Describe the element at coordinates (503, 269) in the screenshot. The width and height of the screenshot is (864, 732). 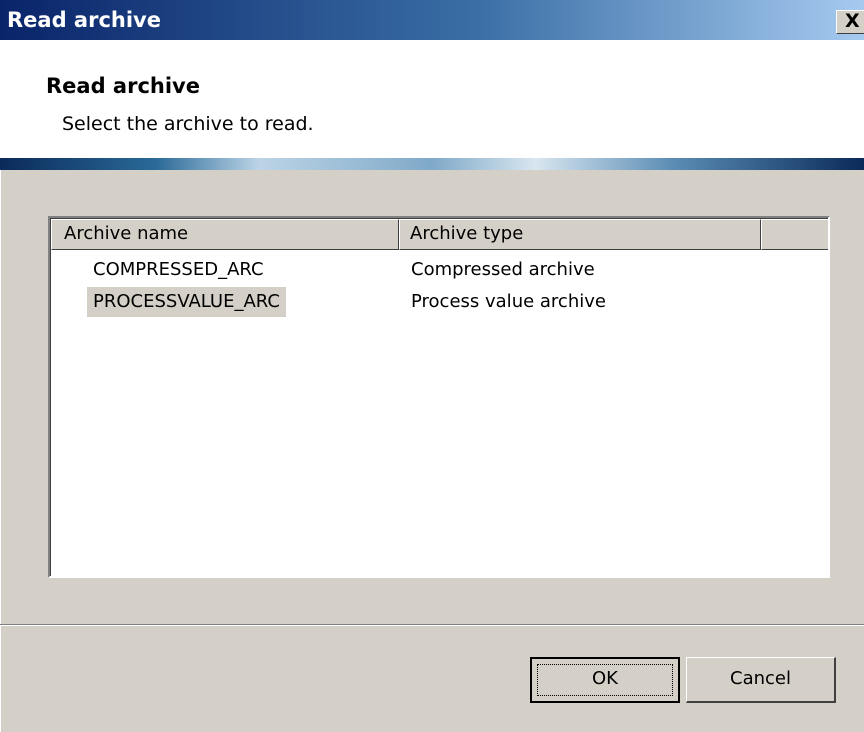
I see `archive-type-cell: Compressed archive` at that location.